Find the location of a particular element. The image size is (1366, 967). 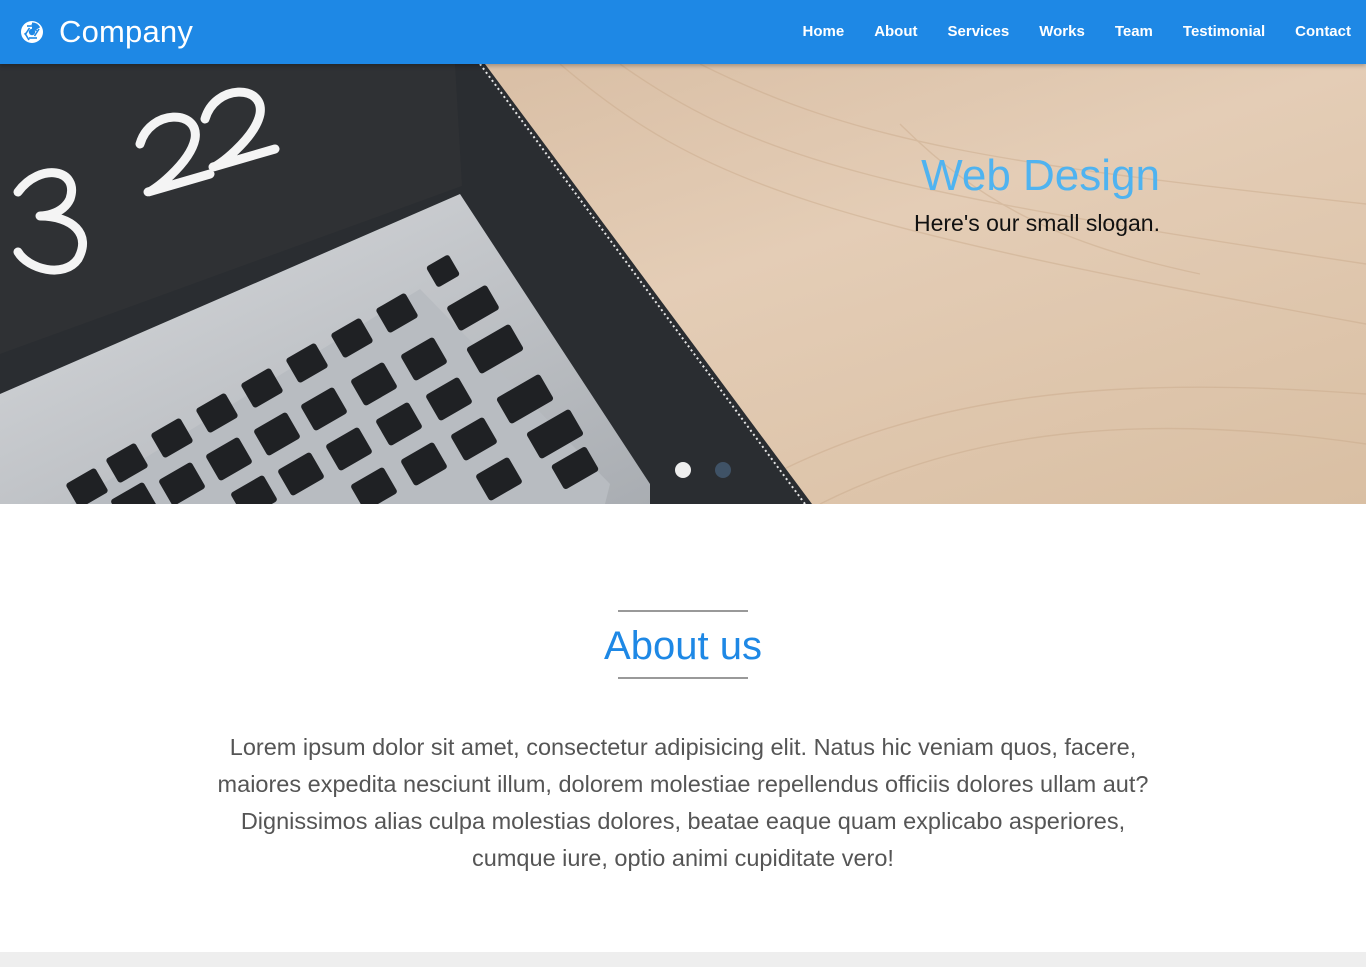

title-divider-top is located at coordinates (683, 611).